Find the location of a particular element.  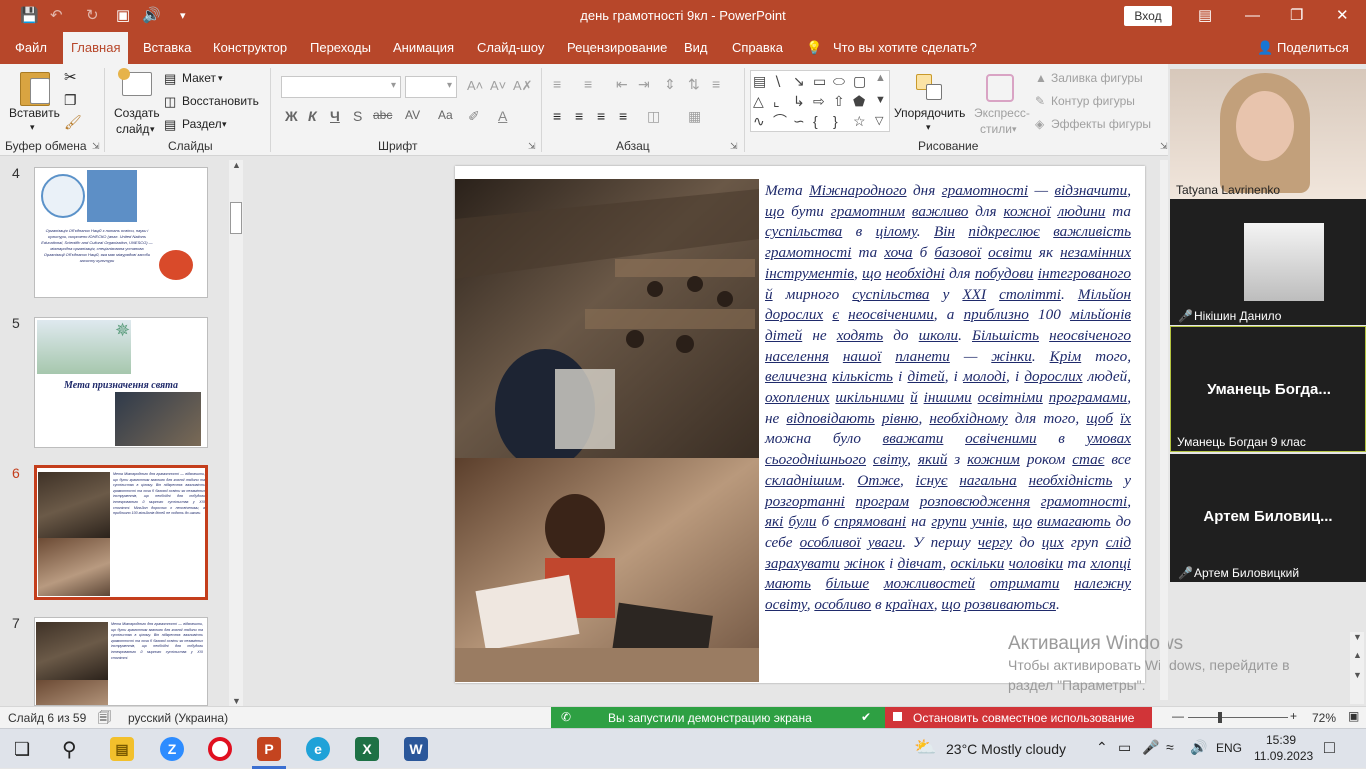

tab-help: Справка is located at coordinates (757, 48).